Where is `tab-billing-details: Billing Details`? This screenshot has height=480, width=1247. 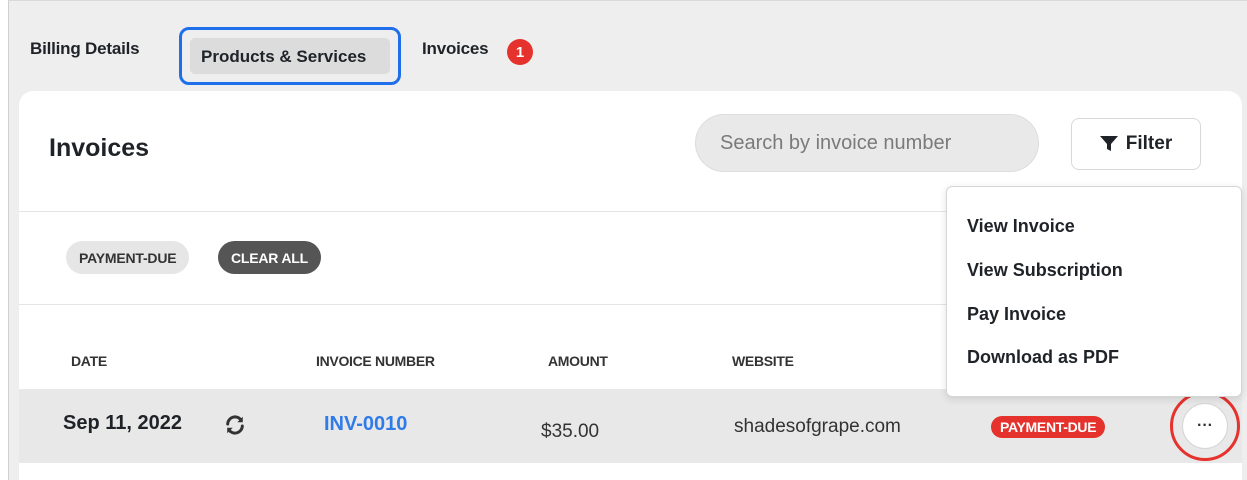
tab-billing-details: Billing Details is located at coordinates (85, 49).